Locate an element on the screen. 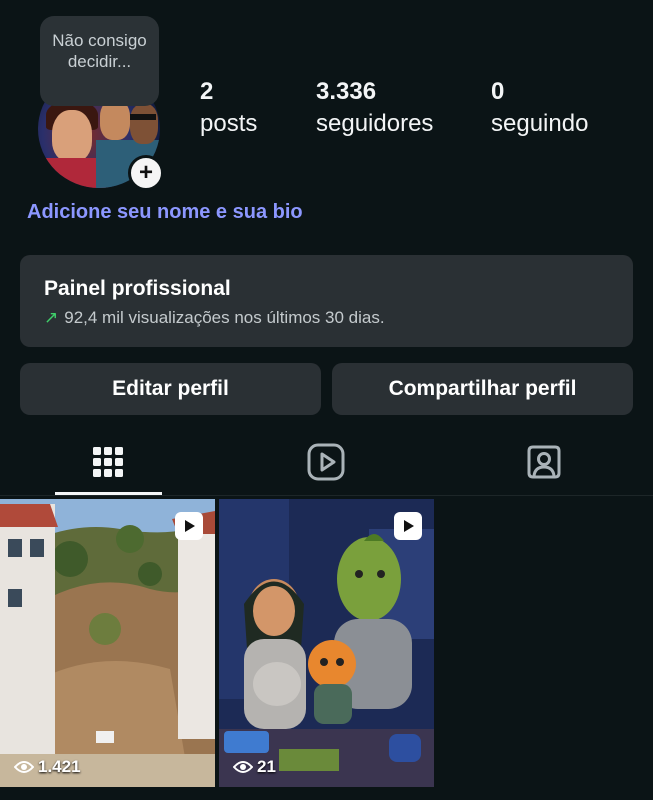 This screenshot has height=800, width=653. stat-followers-label: seguidores is located at coordinates (375, 123).